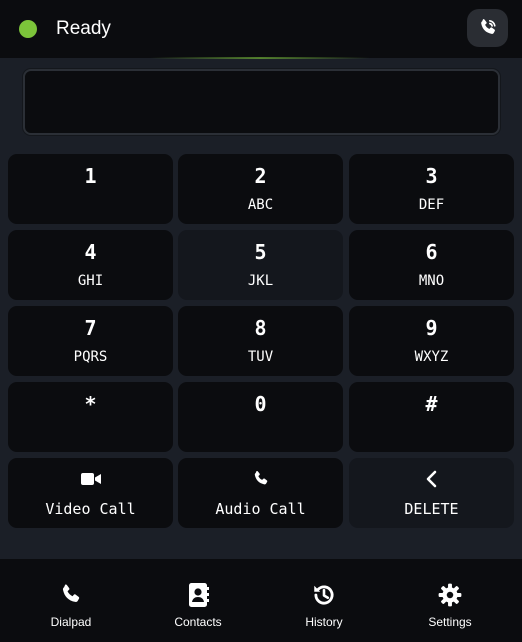 The image size is (522, 642). What do you see at coordinates (431, 404) in the screenshot?
I see `key-digit: #` at bounding box center [431, 404].